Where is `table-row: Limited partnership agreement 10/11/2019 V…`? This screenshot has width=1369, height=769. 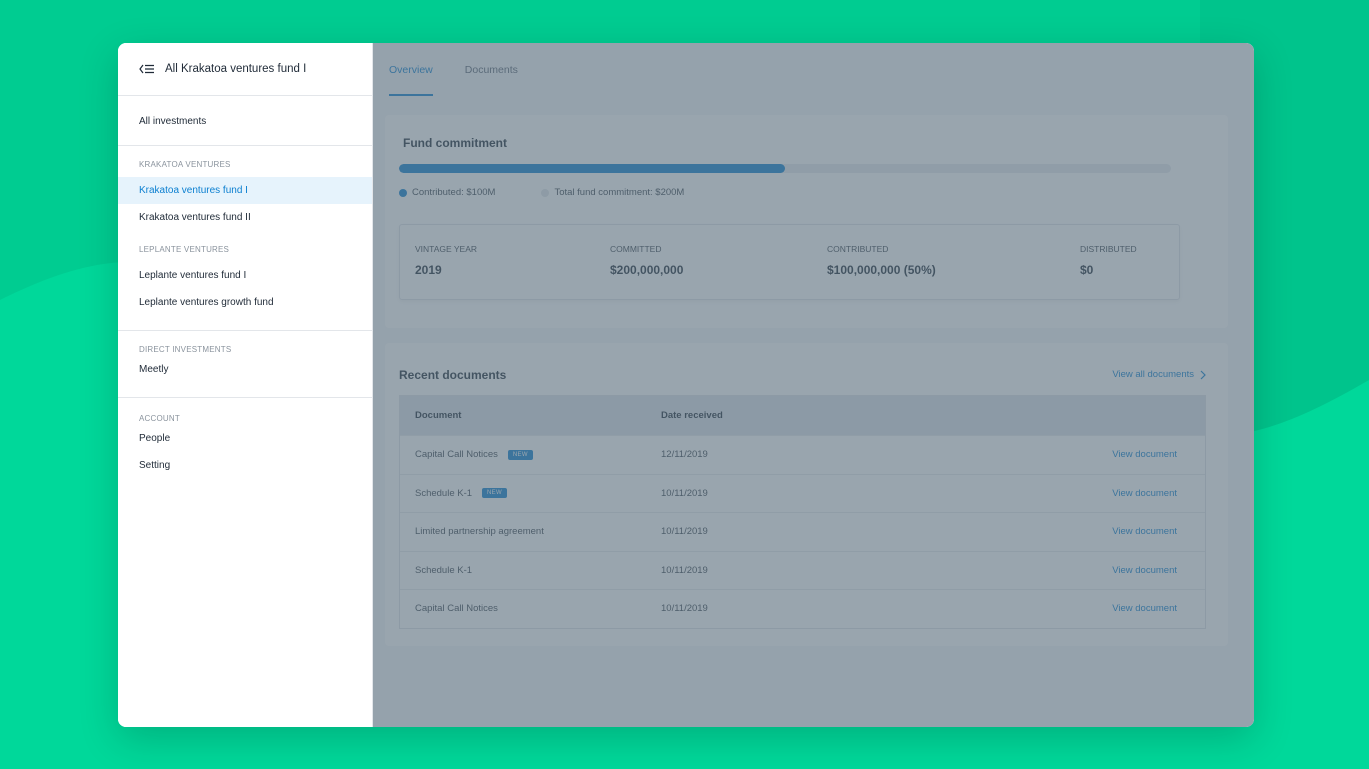
table-row: Limited partnership agreement 10/11/2019 V… is located at coordinates (802, 531).